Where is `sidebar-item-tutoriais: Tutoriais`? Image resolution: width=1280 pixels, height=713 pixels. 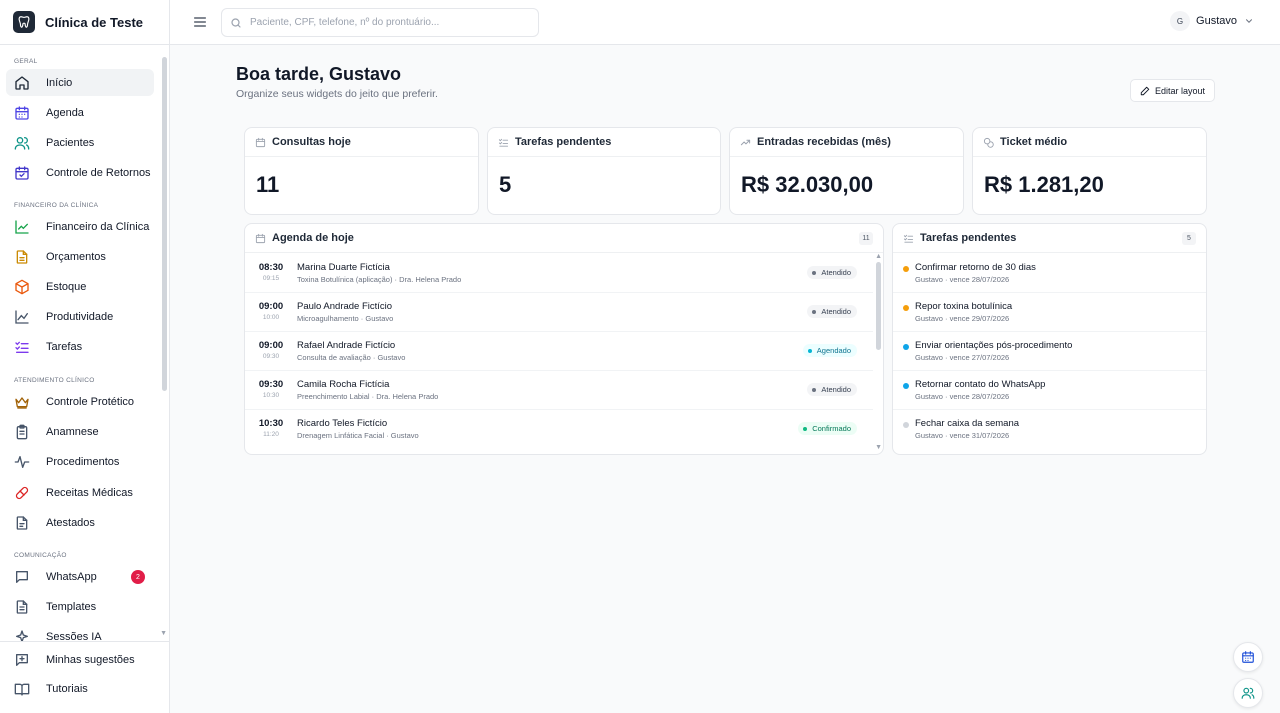
sidebar-item-tutoriais: Tutoriais is located at coordinates (80, 688).